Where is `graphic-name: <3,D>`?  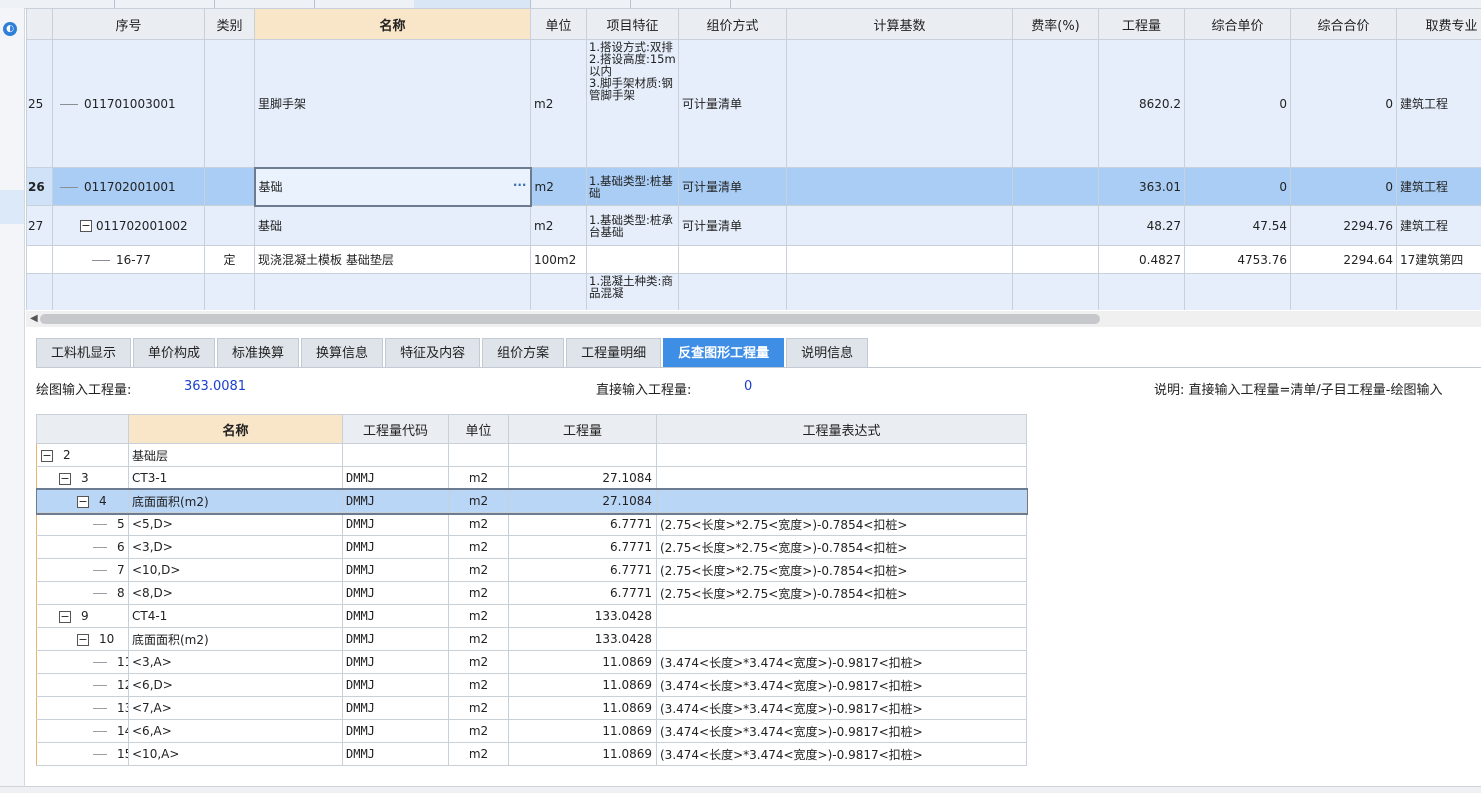
graphic-name: <3,D> is located at coordinates (236, 547).